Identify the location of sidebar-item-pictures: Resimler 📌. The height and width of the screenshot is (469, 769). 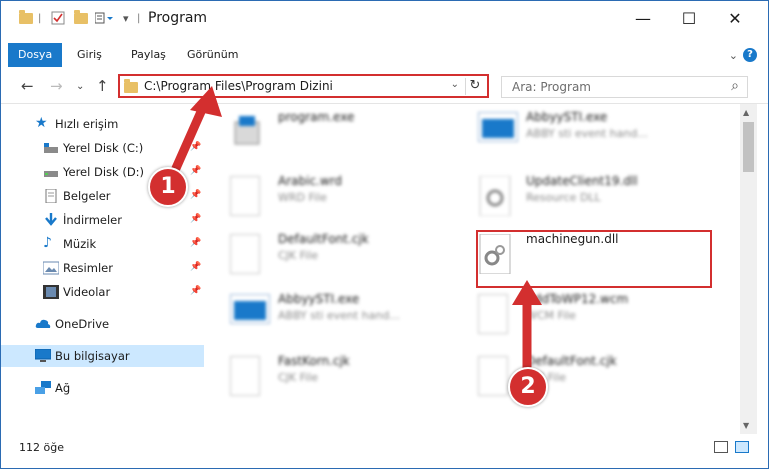
(102, 268).